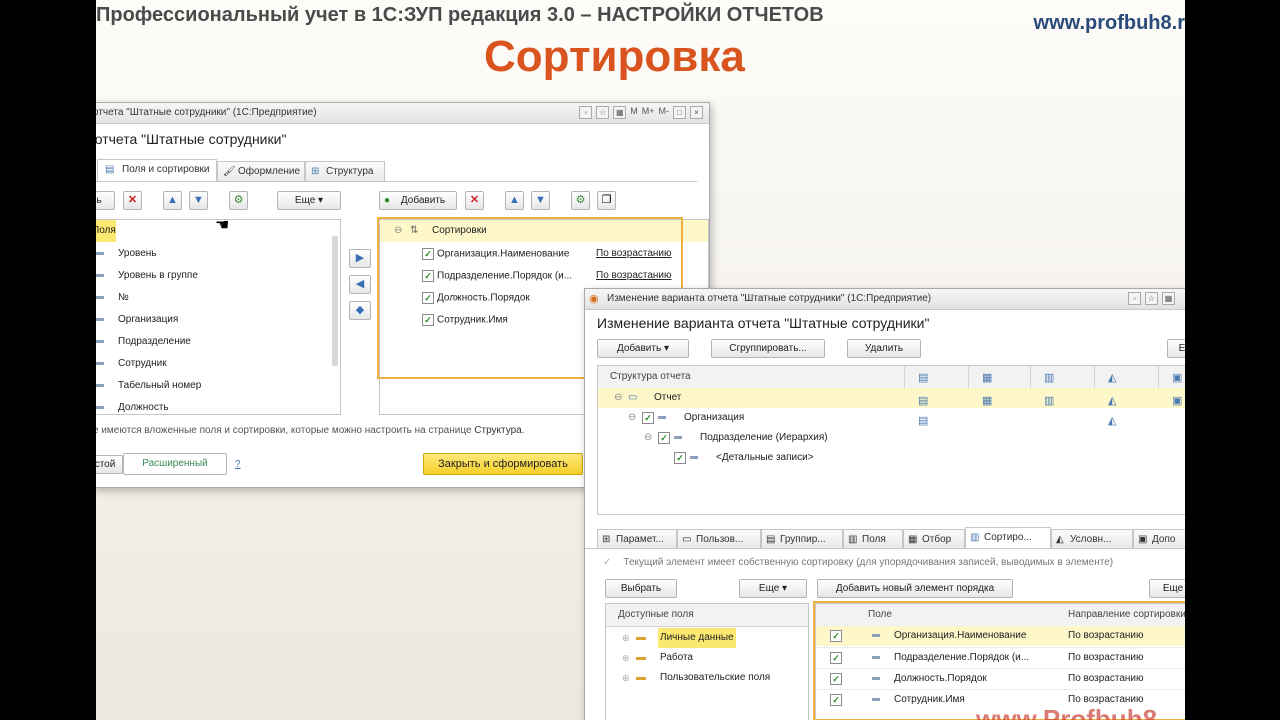 This screenshot has width=1280, height=720. I want to click on help-link: ?, so click(238, 464).